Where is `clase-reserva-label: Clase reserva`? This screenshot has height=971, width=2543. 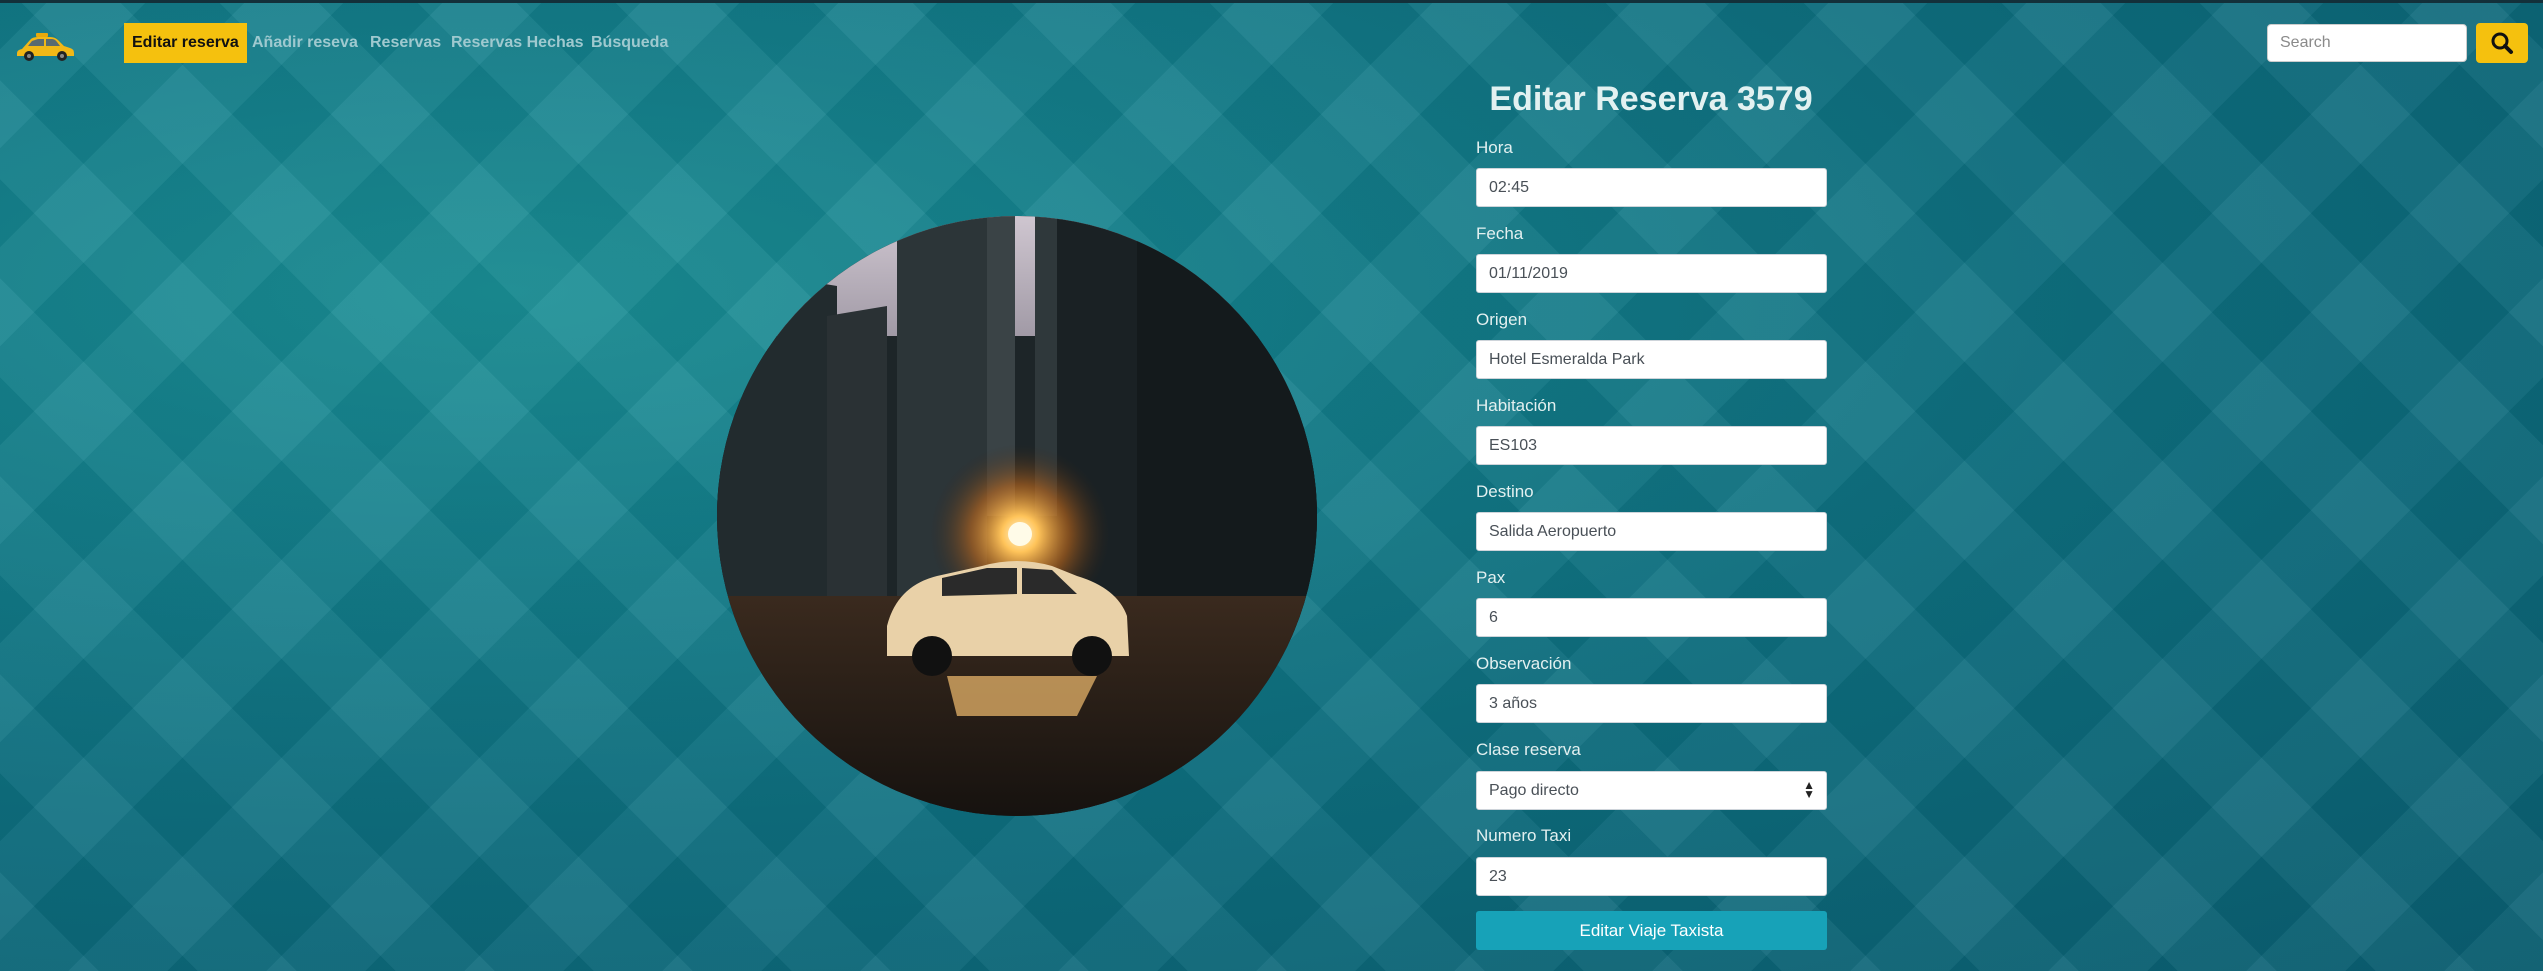
clase-reserva-label: Clase reserva is located at coordinates (1528, 749).